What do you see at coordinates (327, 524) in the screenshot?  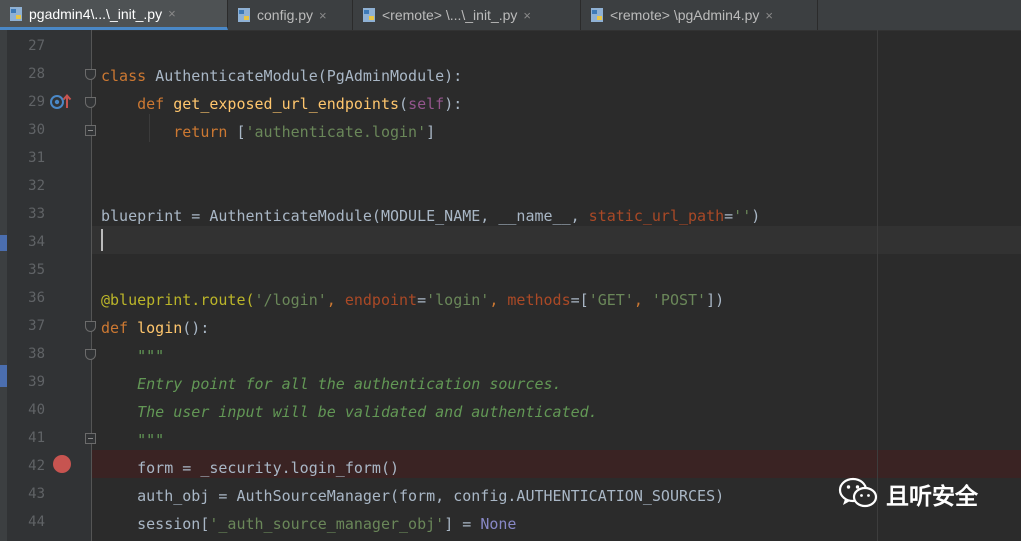 I see `string-literal: '_auth_source_manager_obj'` at bounding box center [327, 524].